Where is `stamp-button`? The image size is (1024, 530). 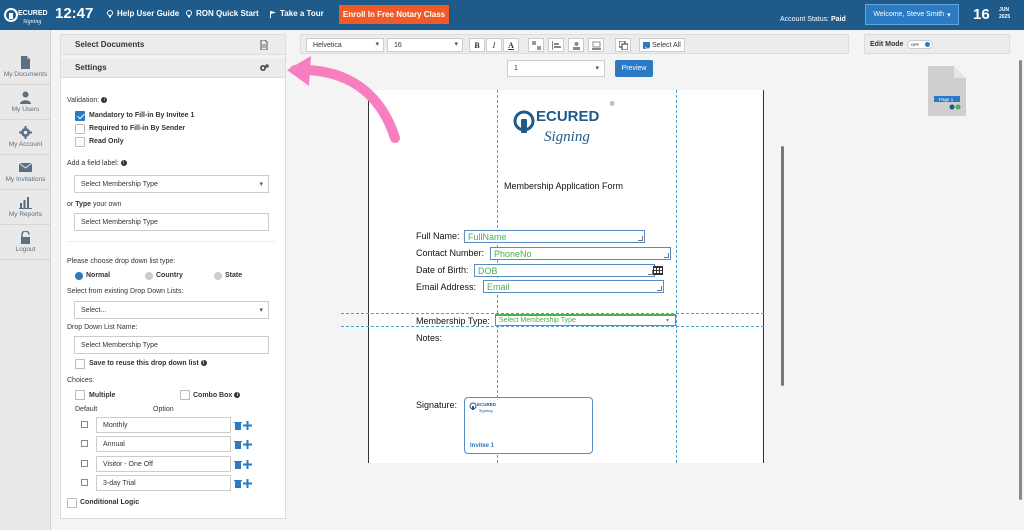 stamp-button is located at coordinates (596, 45).